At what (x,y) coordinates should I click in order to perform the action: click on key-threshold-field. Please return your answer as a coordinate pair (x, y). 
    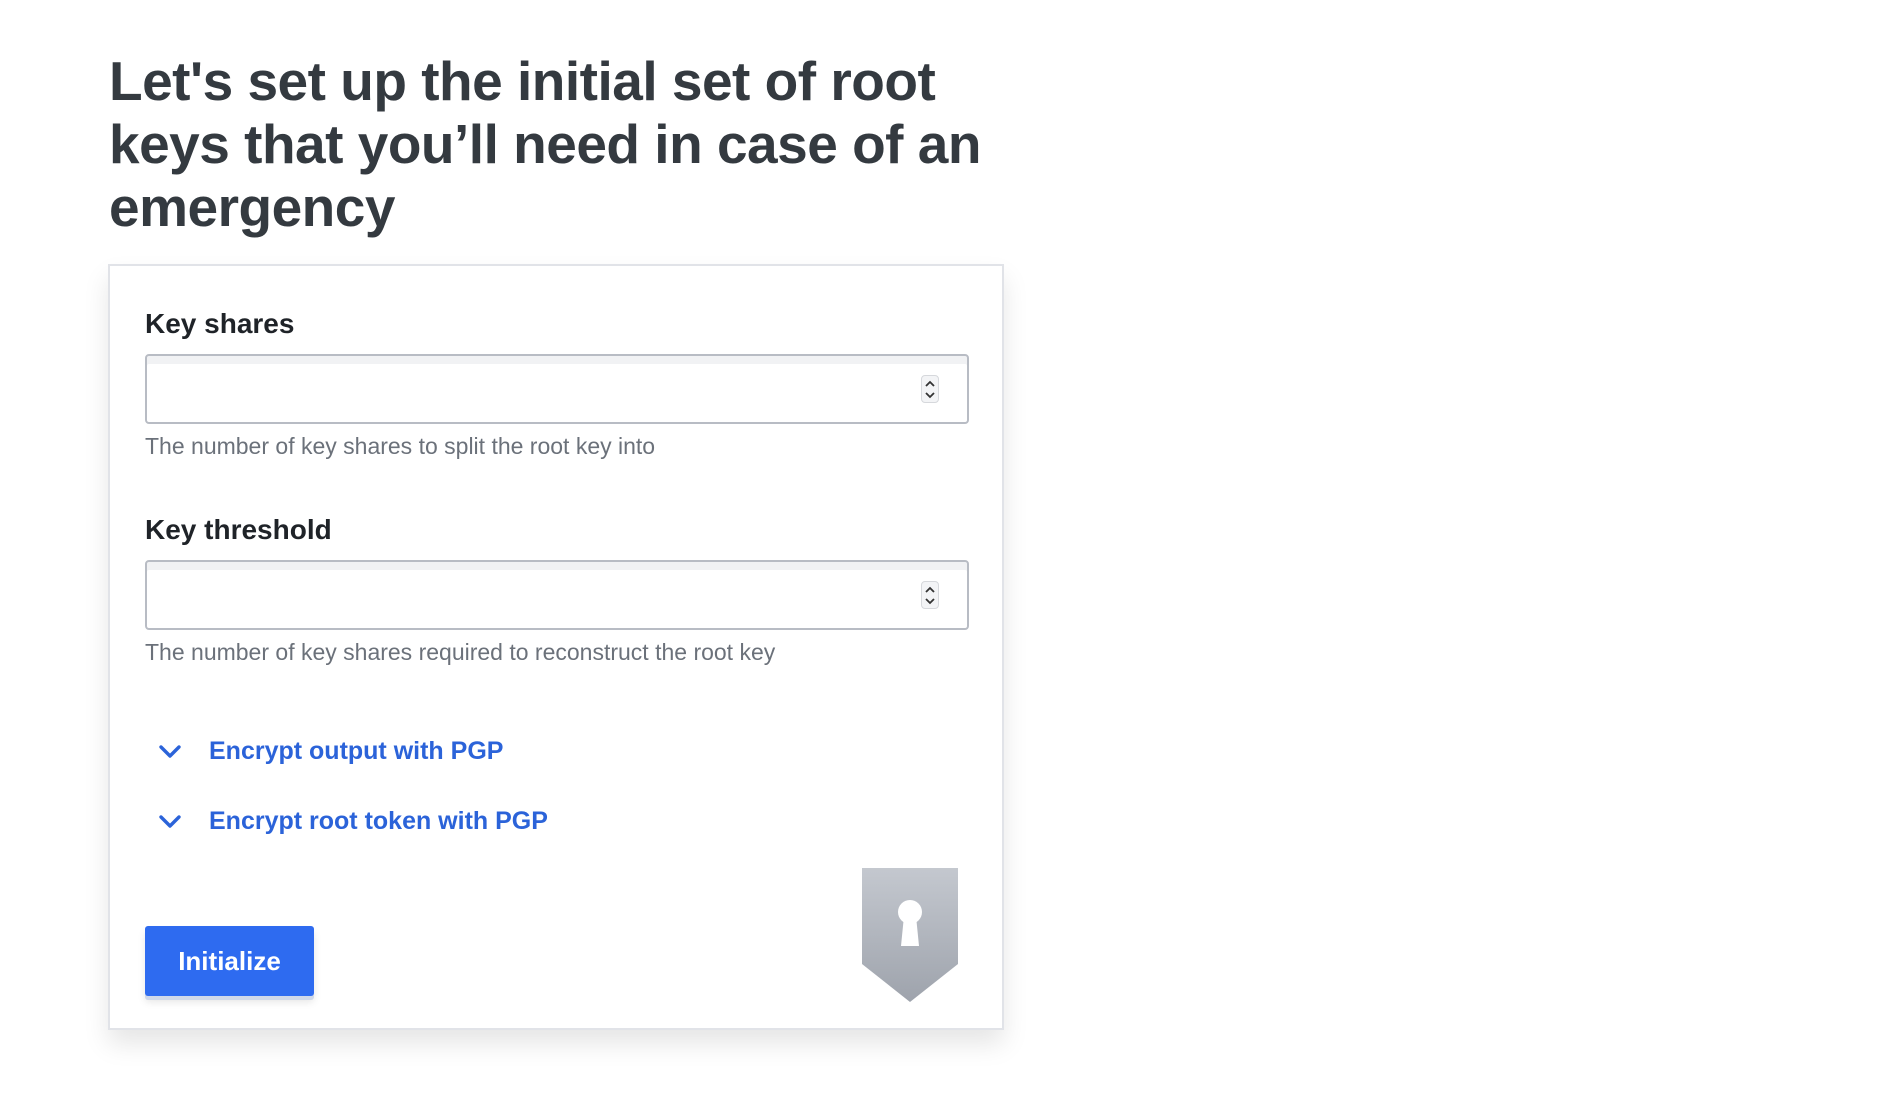
    Looking at the image, I should click on (557, 595).